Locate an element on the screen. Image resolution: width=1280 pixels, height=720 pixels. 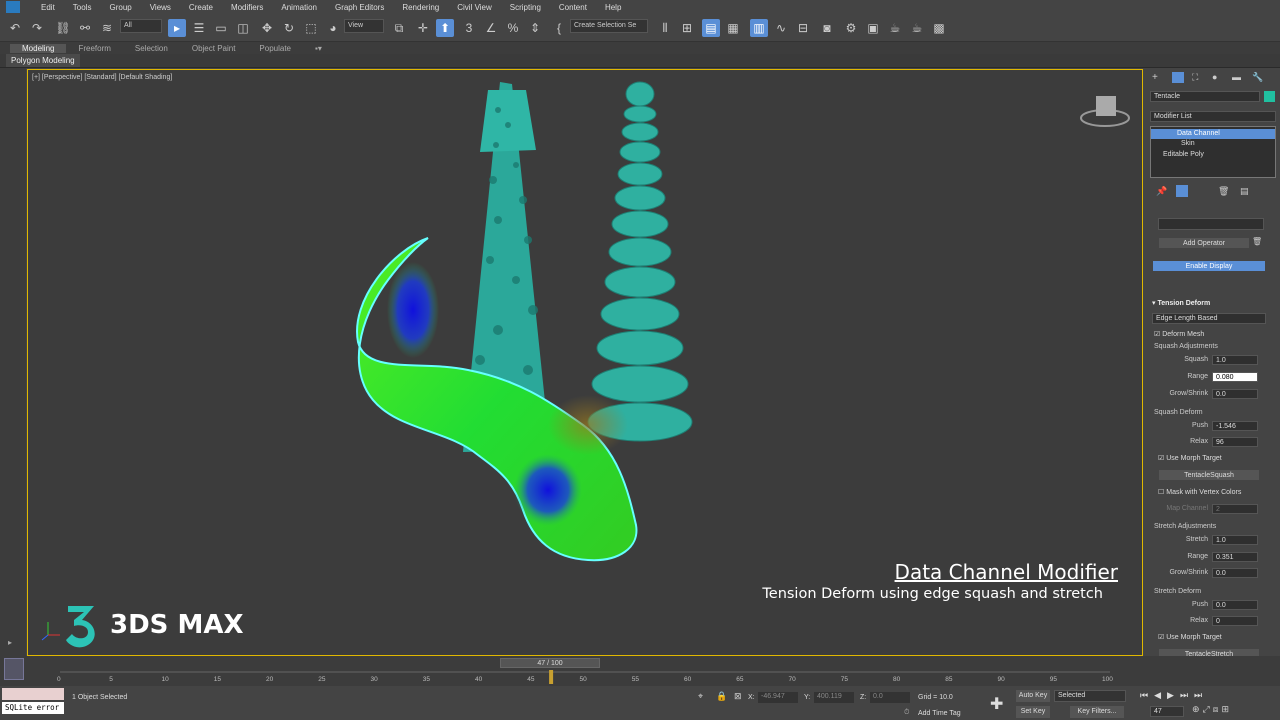
bind-space-warp-icon: ≋ is located at coordinates (107, 28).